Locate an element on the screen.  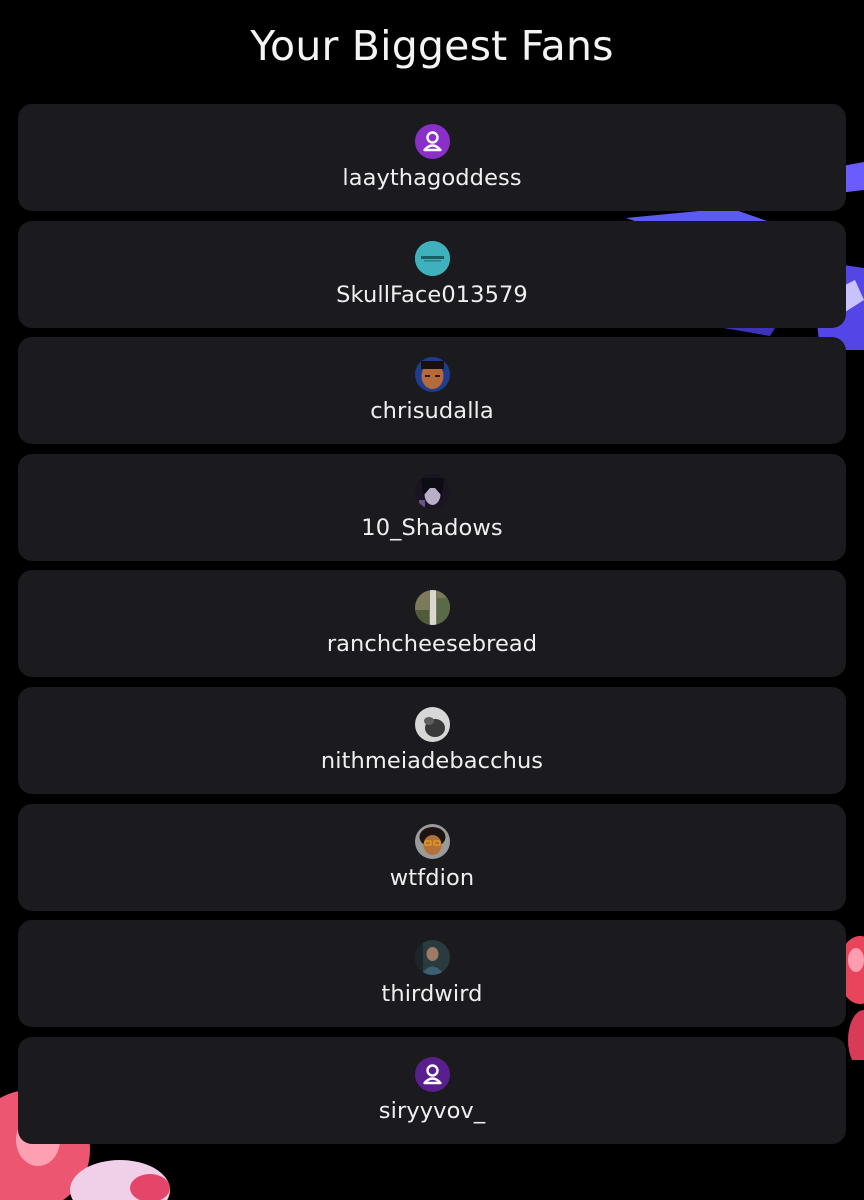
fan-name: laaythagoddess is located at coordinates (432, 178).